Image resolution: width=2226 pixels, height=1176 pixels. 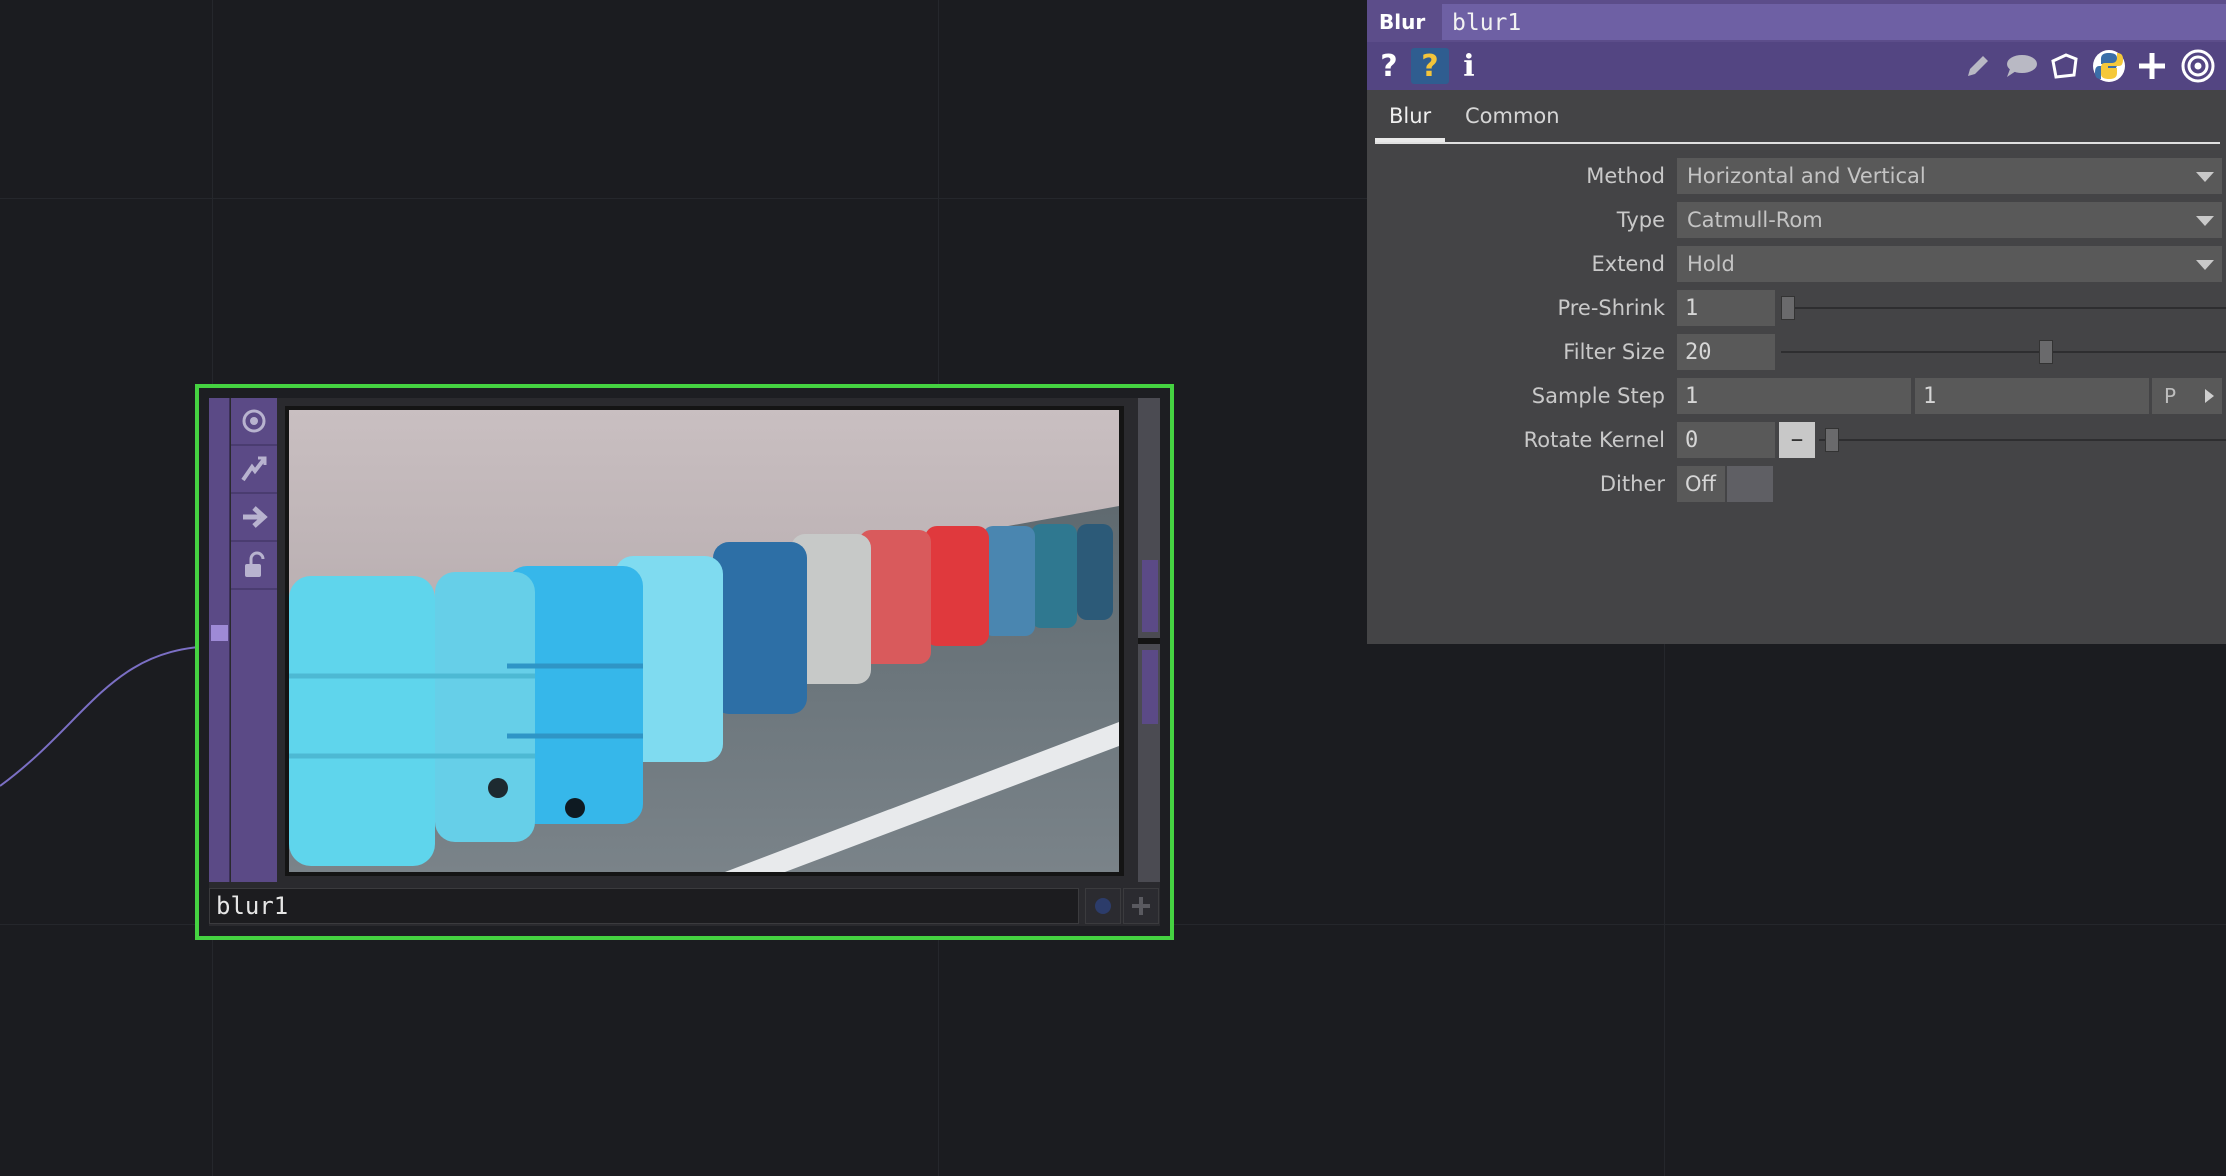 I want to click on method-dropdown: Horizontal and Vertical, so click(x=1949, y=176).